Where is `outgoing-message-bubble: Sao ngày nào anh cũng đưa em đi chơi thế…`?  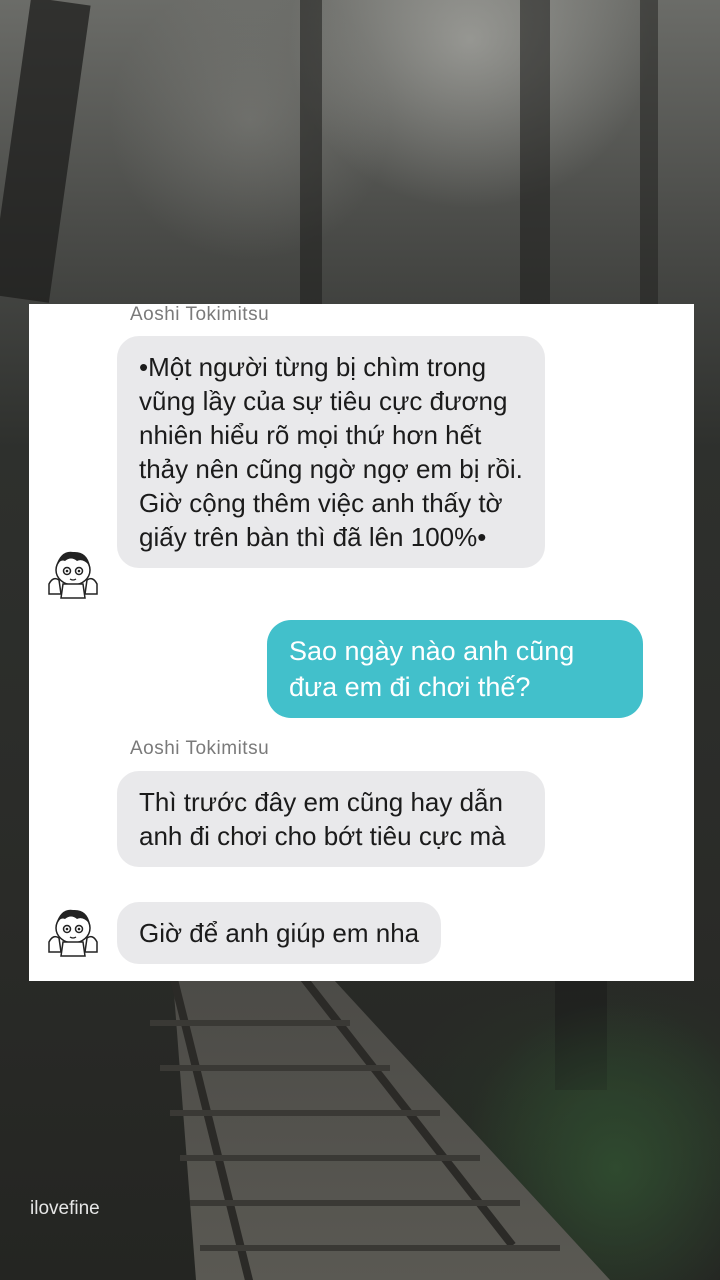 outgoing-message-bubble: Sao ngày nào anh cũng đưa em đi chơi thế… is located at coordinates (455, 669).